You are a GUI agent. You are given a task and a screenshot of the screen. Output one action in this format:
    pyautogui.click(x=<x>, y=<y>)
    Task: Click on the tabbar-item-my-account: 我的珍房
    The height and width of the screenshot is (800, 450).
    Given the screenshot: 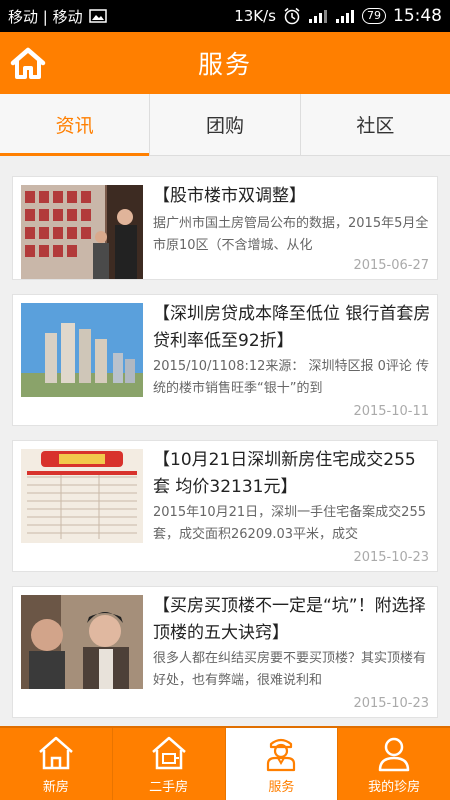 What is the action you would take?
    pyautogui.click(x=394, y=764)
    